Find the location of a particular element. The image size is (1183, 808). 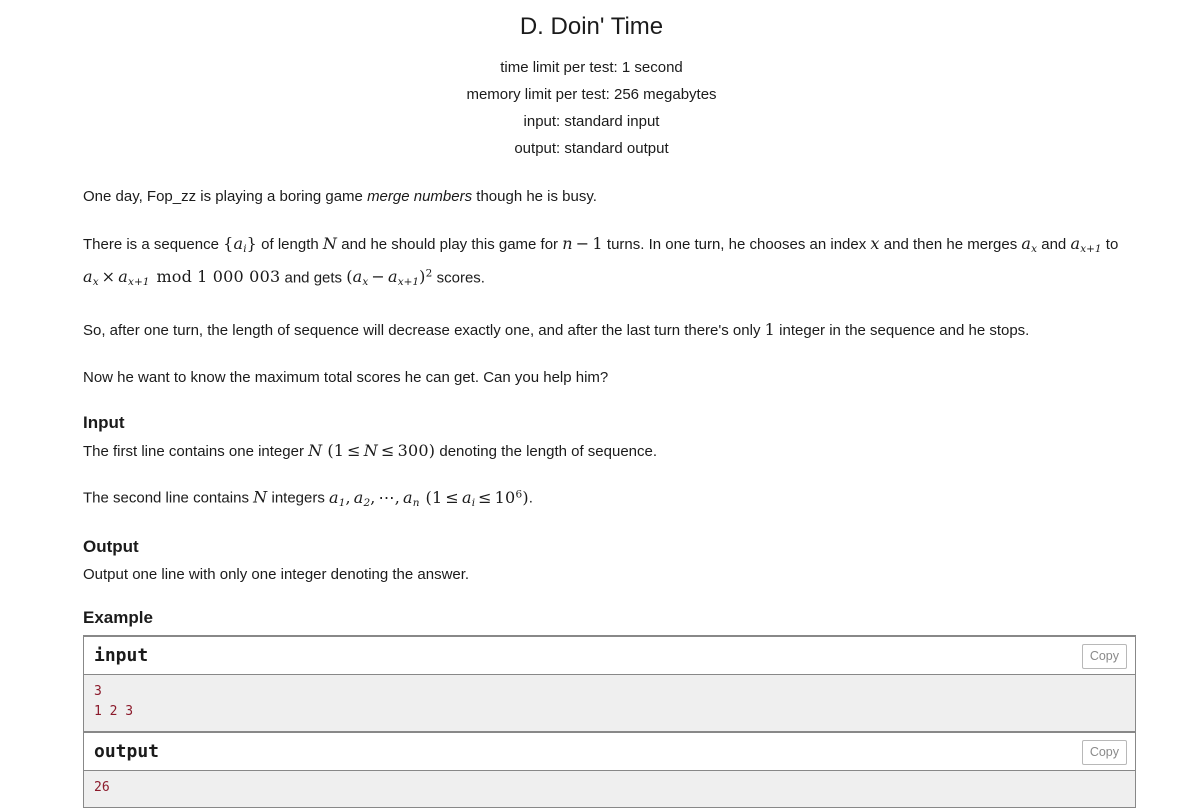

input-sample-data: 3 1 2 3 is located at coordinates (609, 702).